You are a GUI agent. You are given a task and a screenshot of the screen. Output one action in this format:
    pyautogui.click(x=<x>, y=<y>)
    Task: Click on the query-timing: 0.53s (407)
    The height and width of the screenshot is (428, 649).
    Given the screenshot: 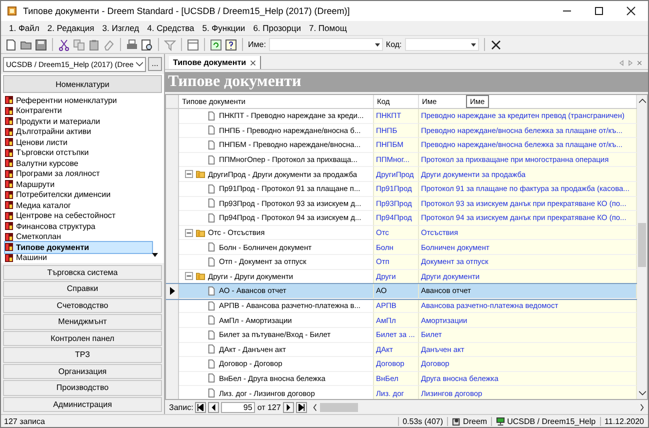 What is the action you would take?
    pyautogui.click(x=423, y=421)
    